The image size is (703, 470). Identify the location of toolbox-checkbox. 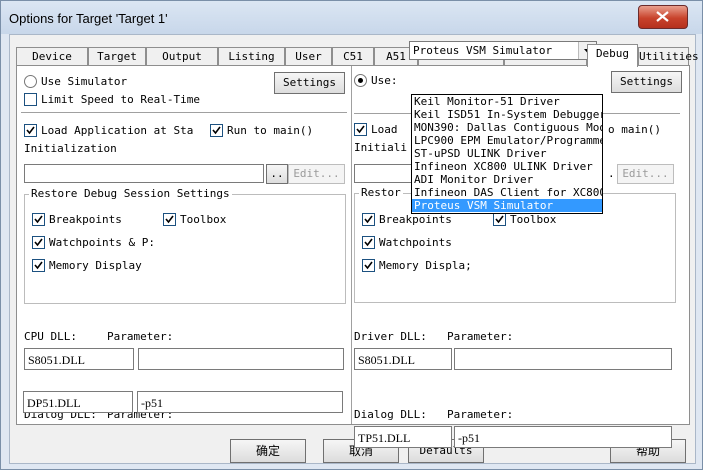
(169, 219).